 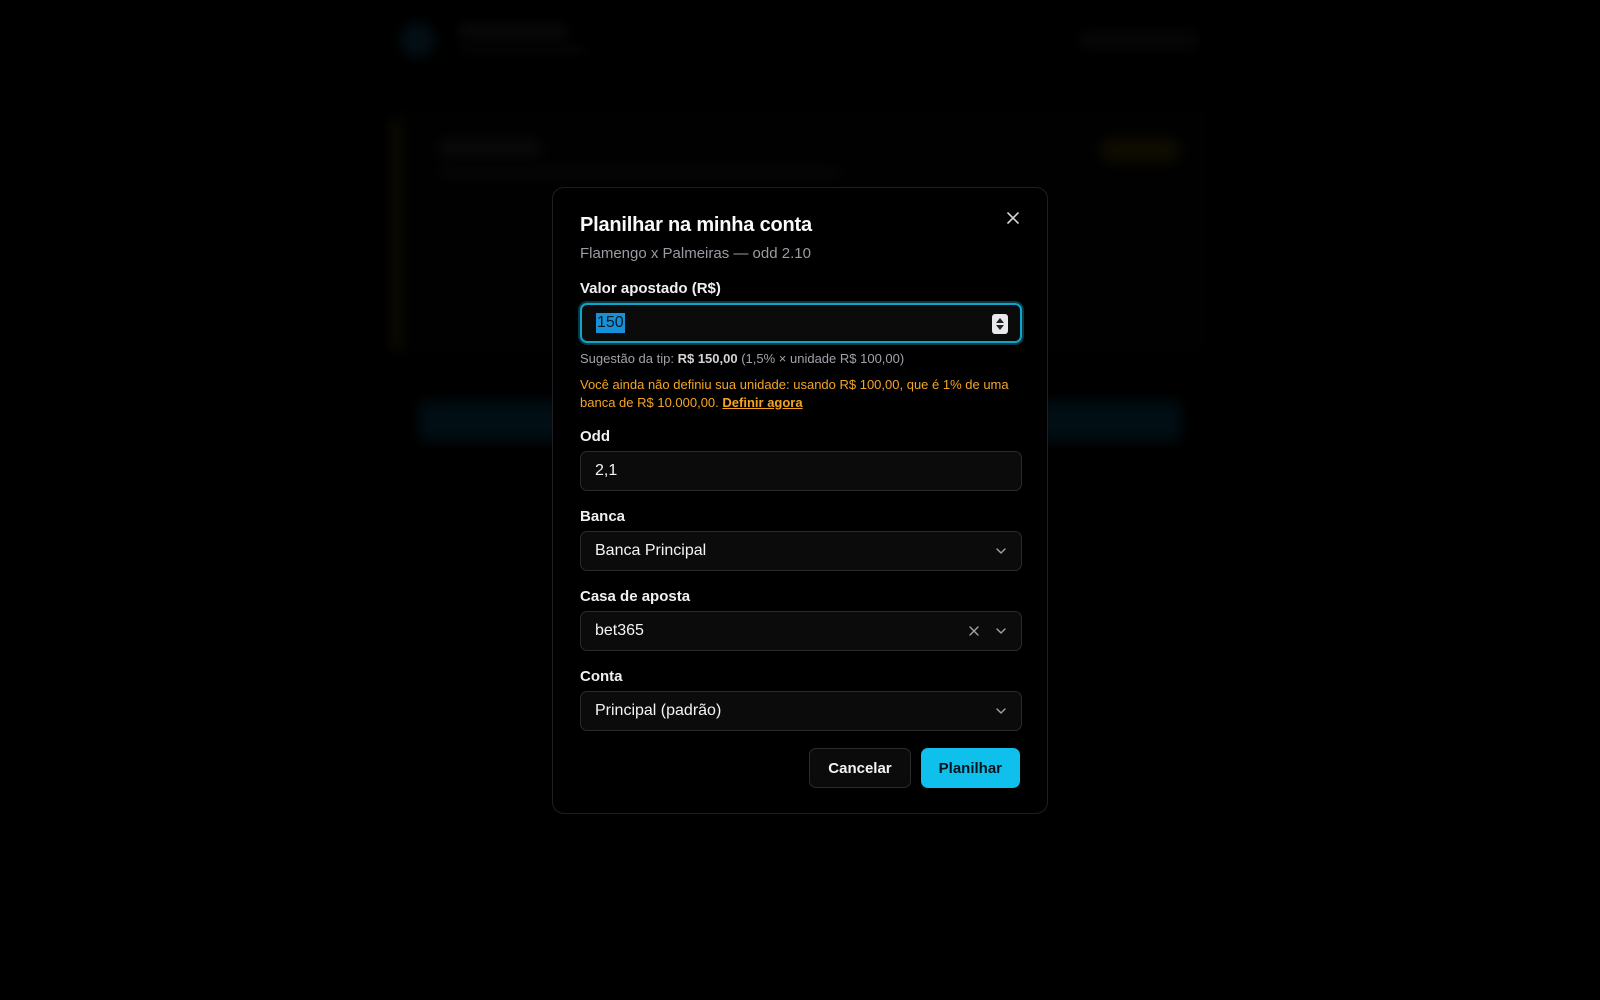 I want to click on close-icon, so click(x=1013, y=218).